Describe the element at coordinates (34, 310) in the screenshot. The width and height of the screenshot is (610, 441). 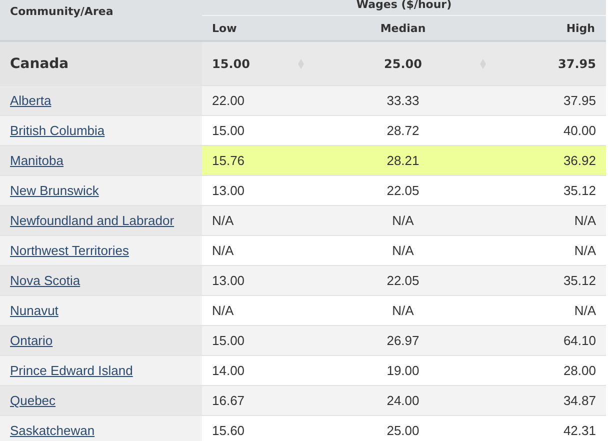
I see `area-link: Nunavut` at that location.